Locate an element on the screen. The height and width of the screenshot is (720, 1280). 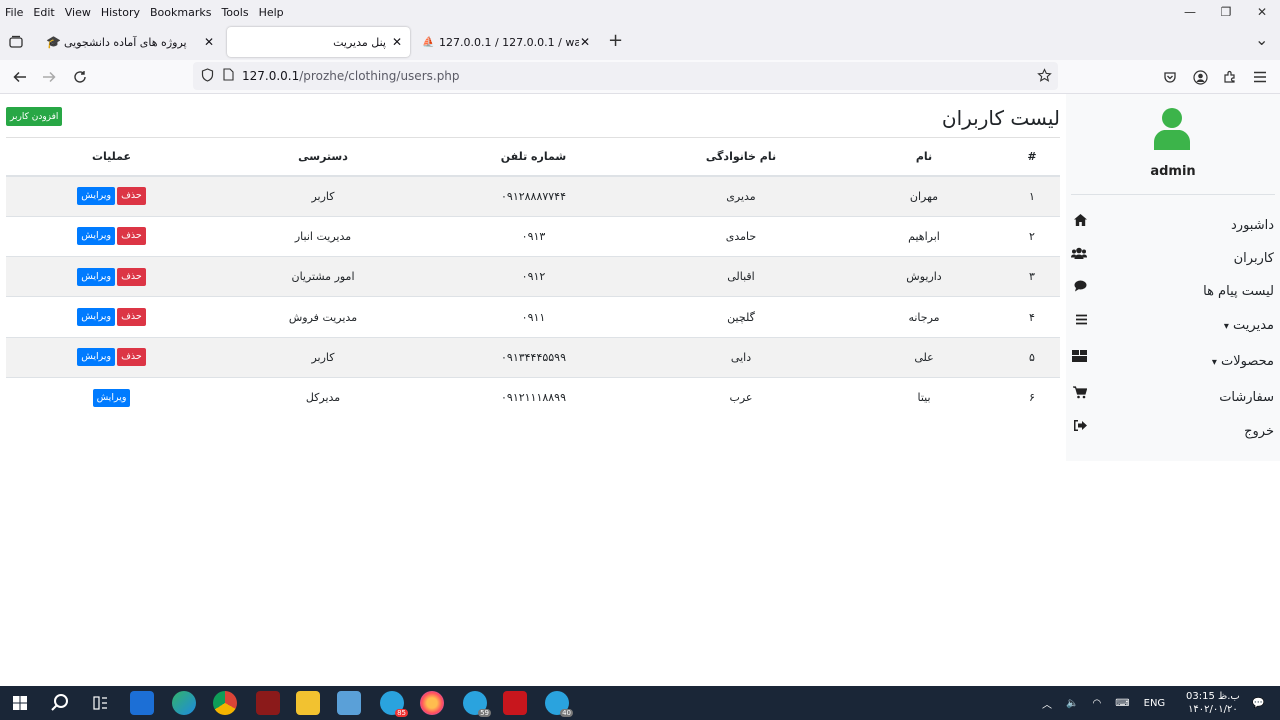
last-name-cell: حامدی is located at coordinates (741, 236).